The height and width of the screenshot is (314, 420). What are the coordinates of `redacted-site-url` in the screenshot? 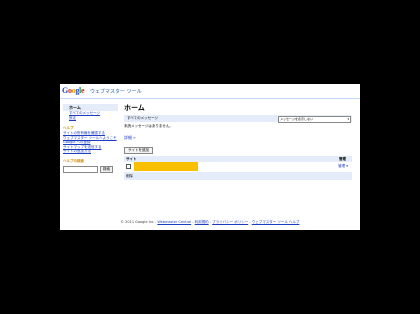 It's located at (166, 166).